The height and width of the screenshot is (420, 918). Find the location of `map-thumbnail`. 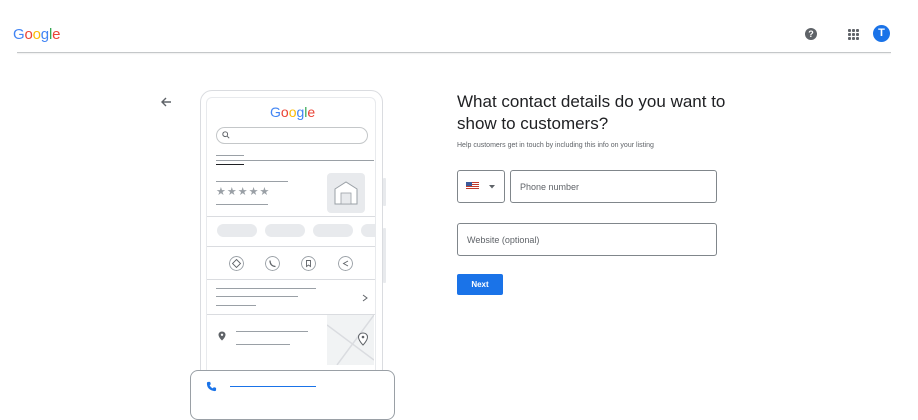

map-thumbnail is located at coordinates (350, 340).